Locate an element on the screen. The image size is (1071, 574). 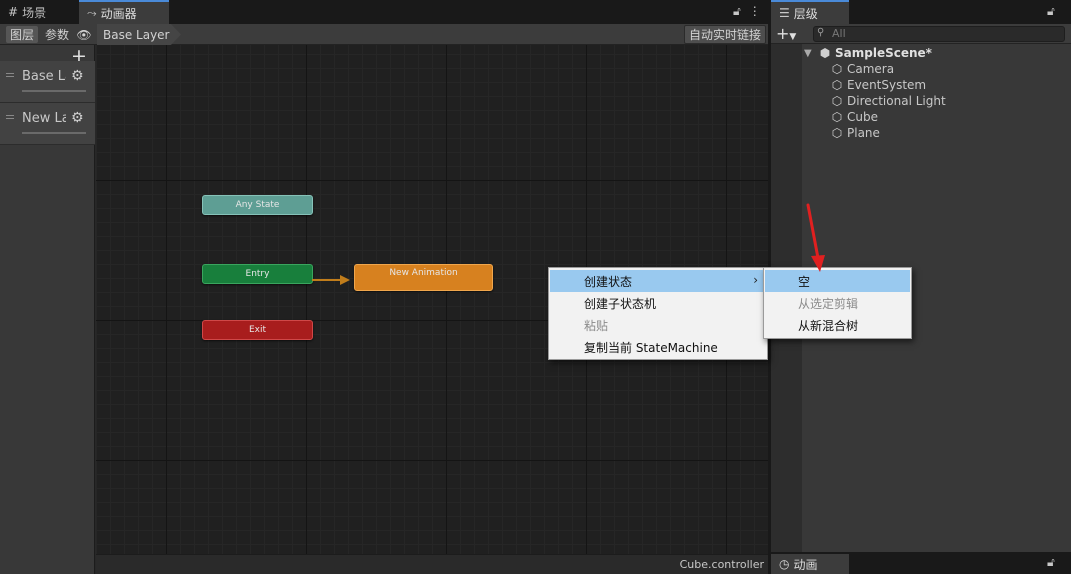
scene-row: ▼ ⬢ SampleScene* is located at coordinates (867, 53).